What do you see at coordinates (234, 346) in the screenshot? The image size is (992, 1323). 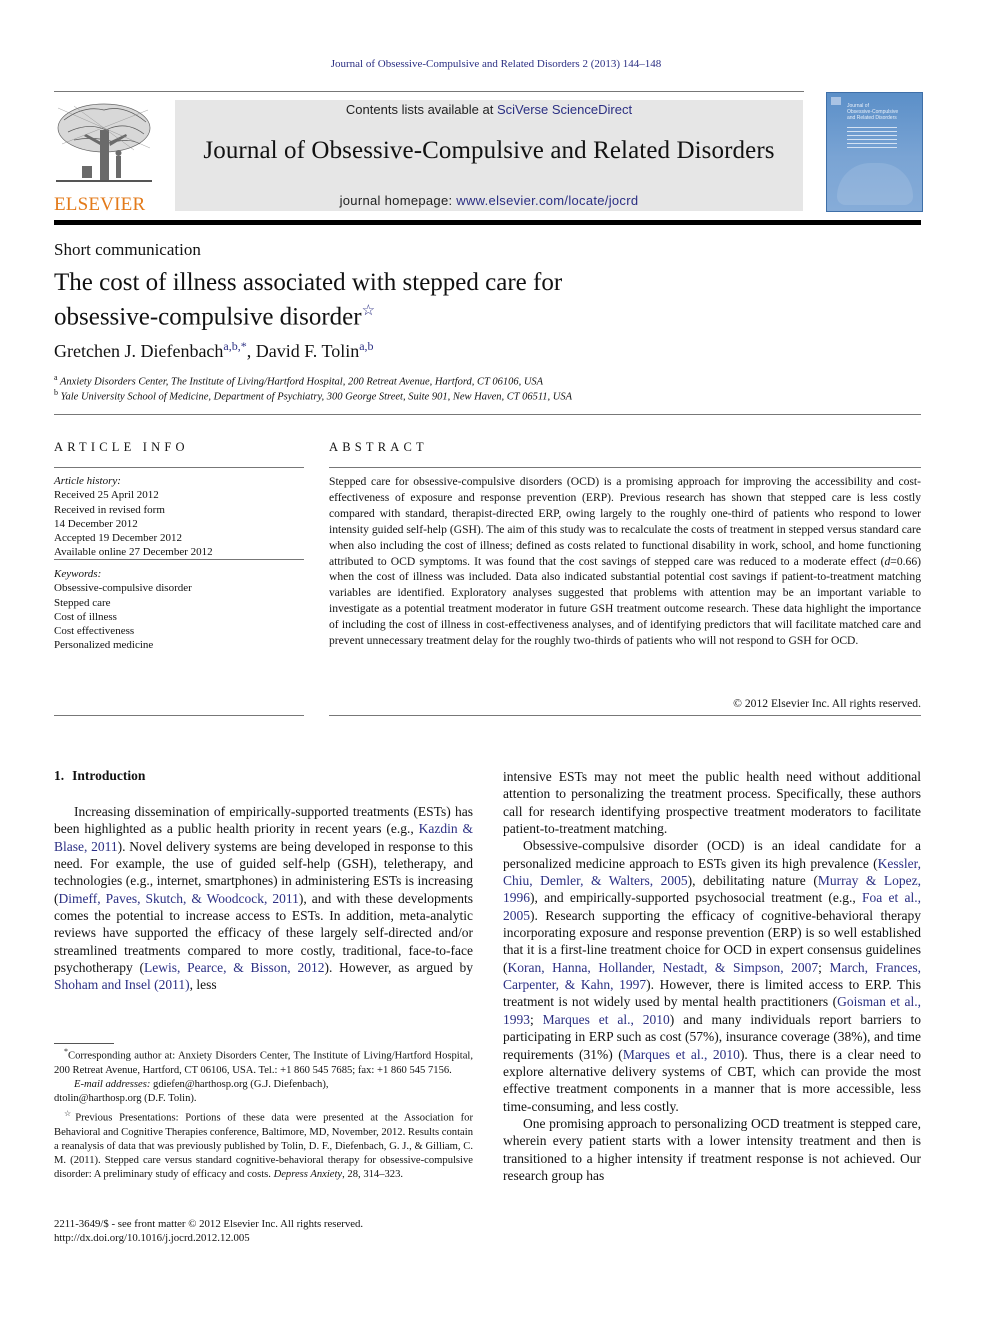 I see `author-marks: a,b,*` at bounding box center [234, 346].